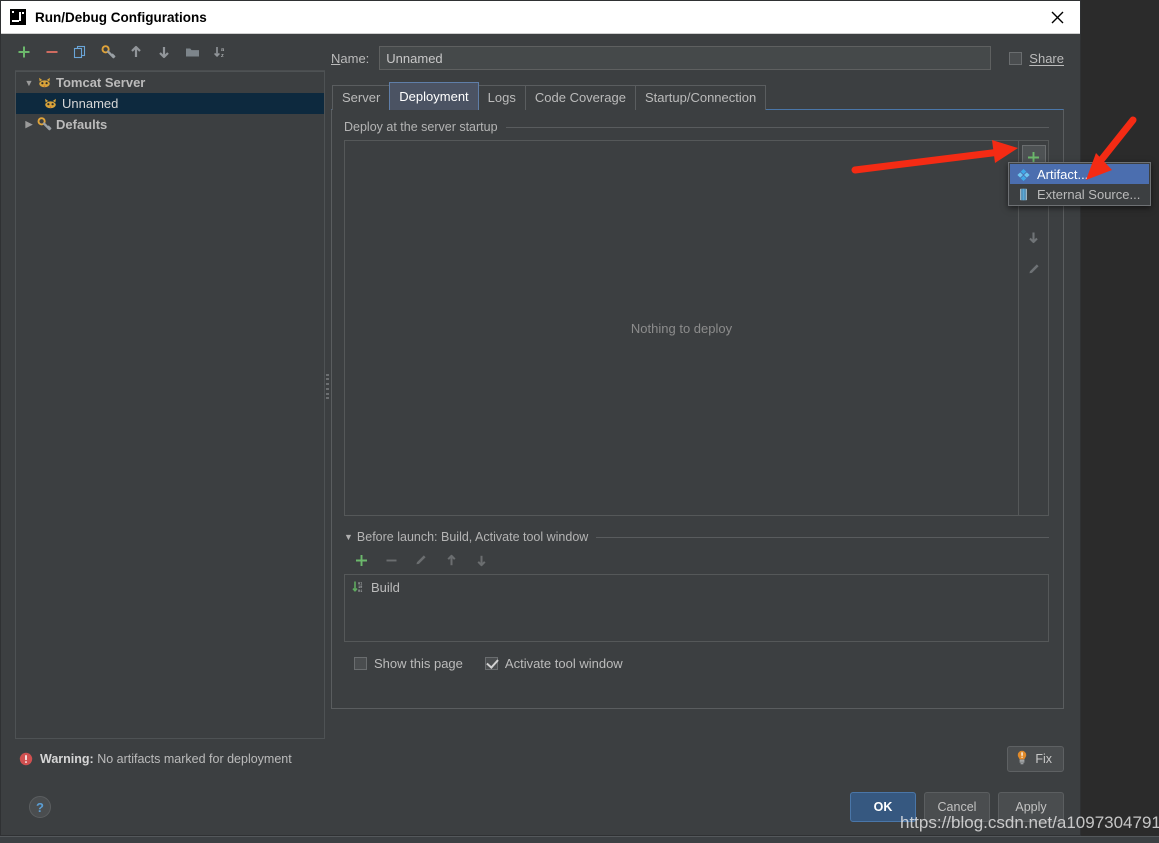  I want to click on tab-logs: Logs, so click(501, 97).